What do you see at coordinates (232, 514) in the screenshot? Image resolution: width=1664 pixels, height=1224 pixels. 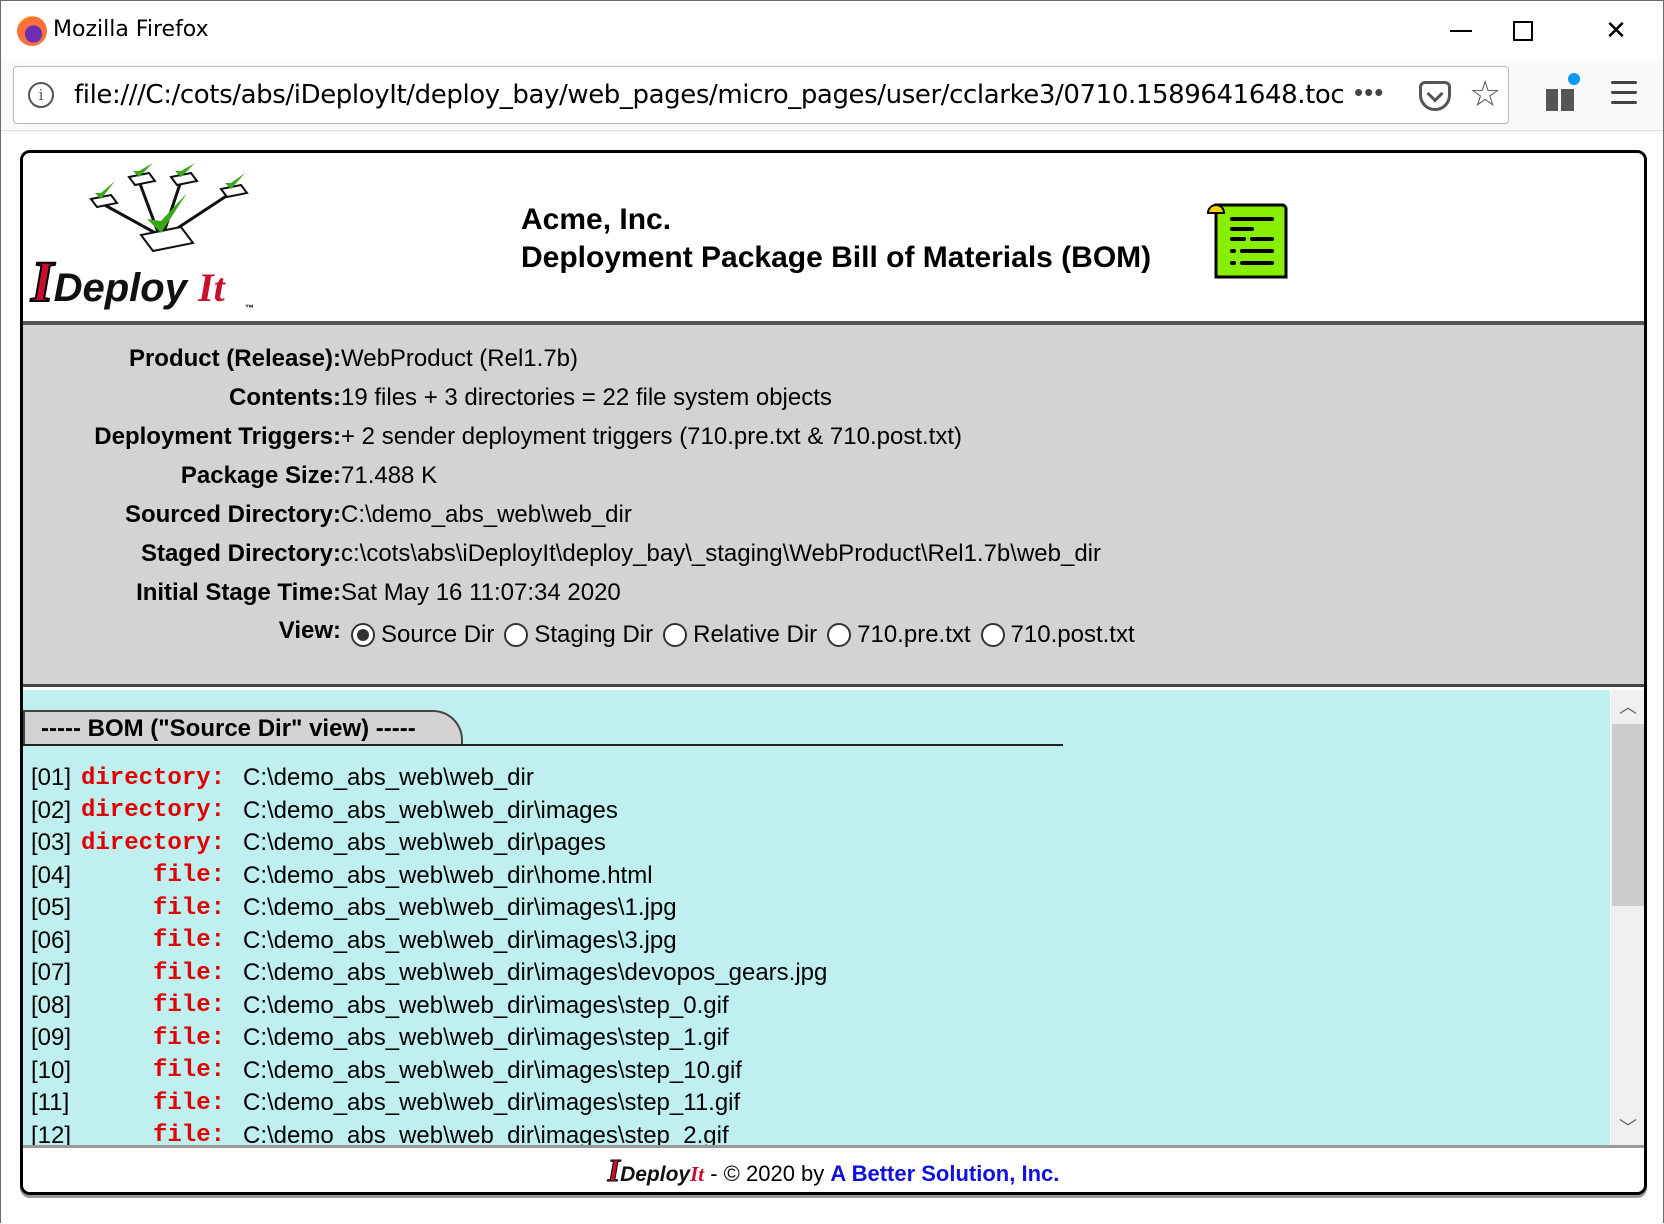 I see `info-label: Sourced Directory:` at bounding box center [232, 514].